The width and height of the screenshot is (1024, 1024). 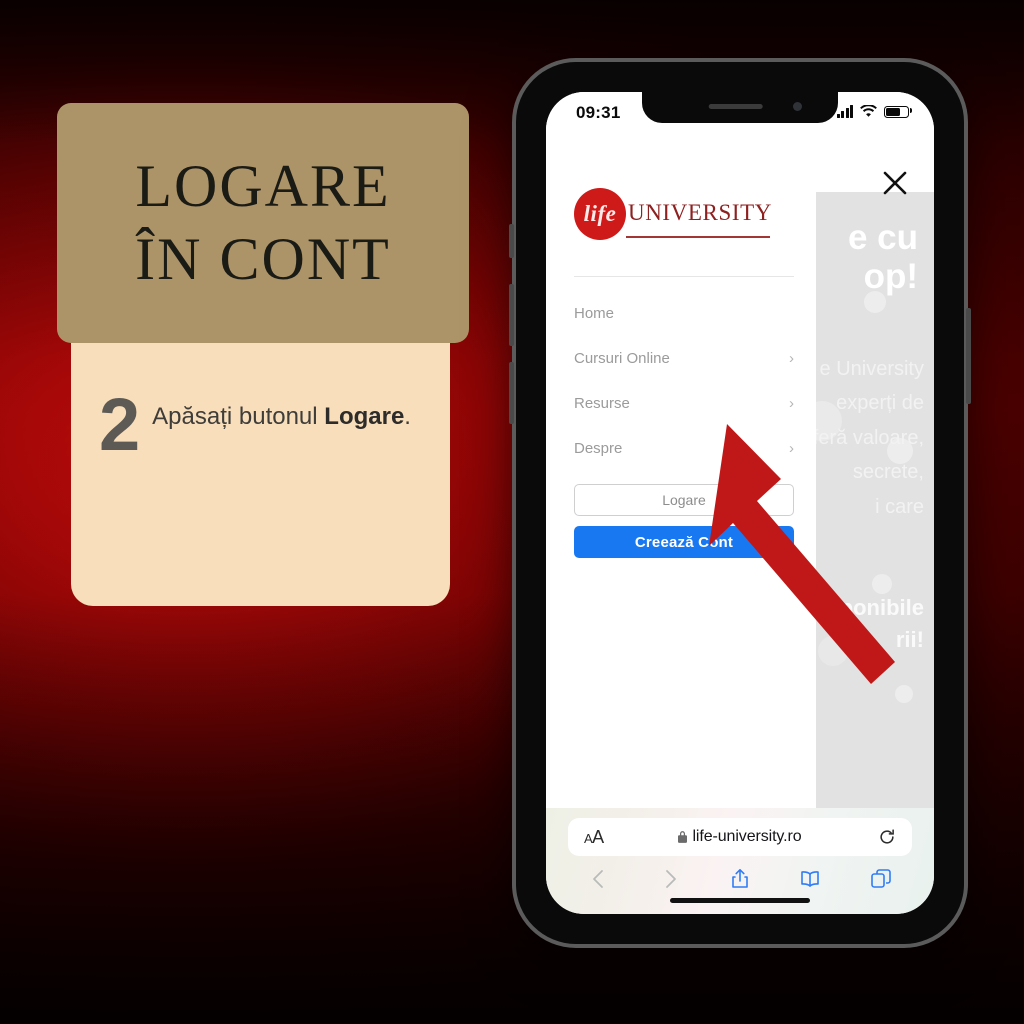 What do you see at coordinates (882, 237) in the screenshot?
I see `hero-heading-line-1: e cu` at bounding box center [882, 237].